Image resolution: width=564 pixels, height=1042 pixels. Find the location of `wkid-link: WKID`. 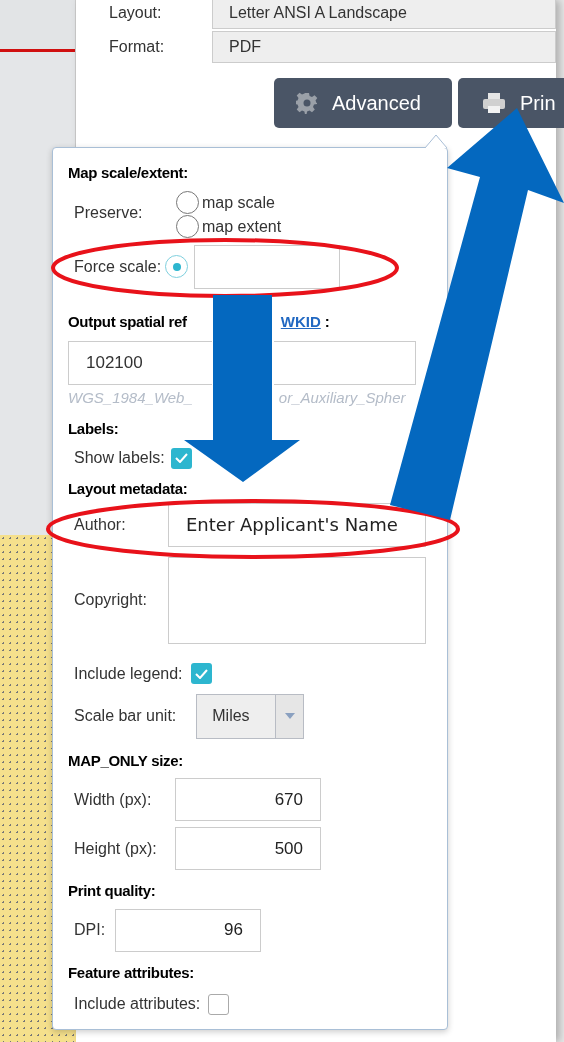

wkid-link: WKID is located at coordinates (300, 321).